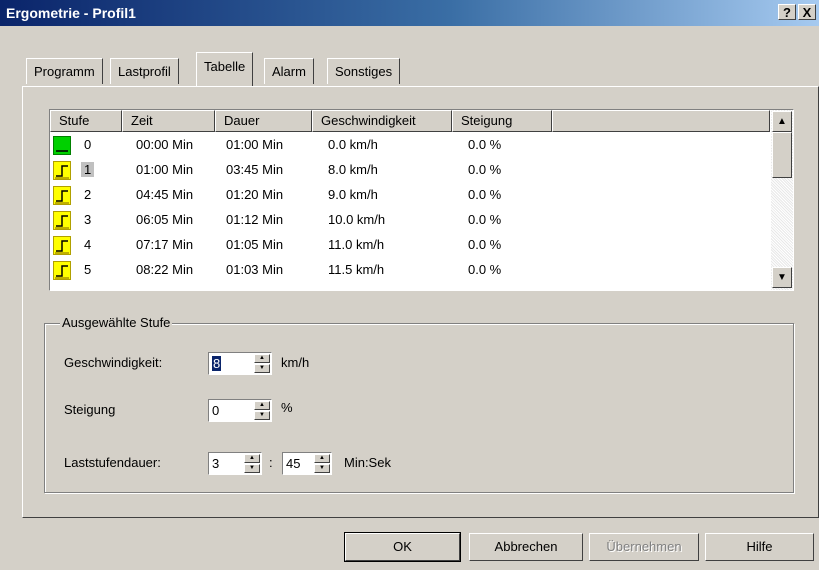 This screenshot has height=570, width=819. Describe the element at coordinates (382, 121) in the screenshot. I see `column-header-geschwindigkeit: Geschwindigkeit` at that location.